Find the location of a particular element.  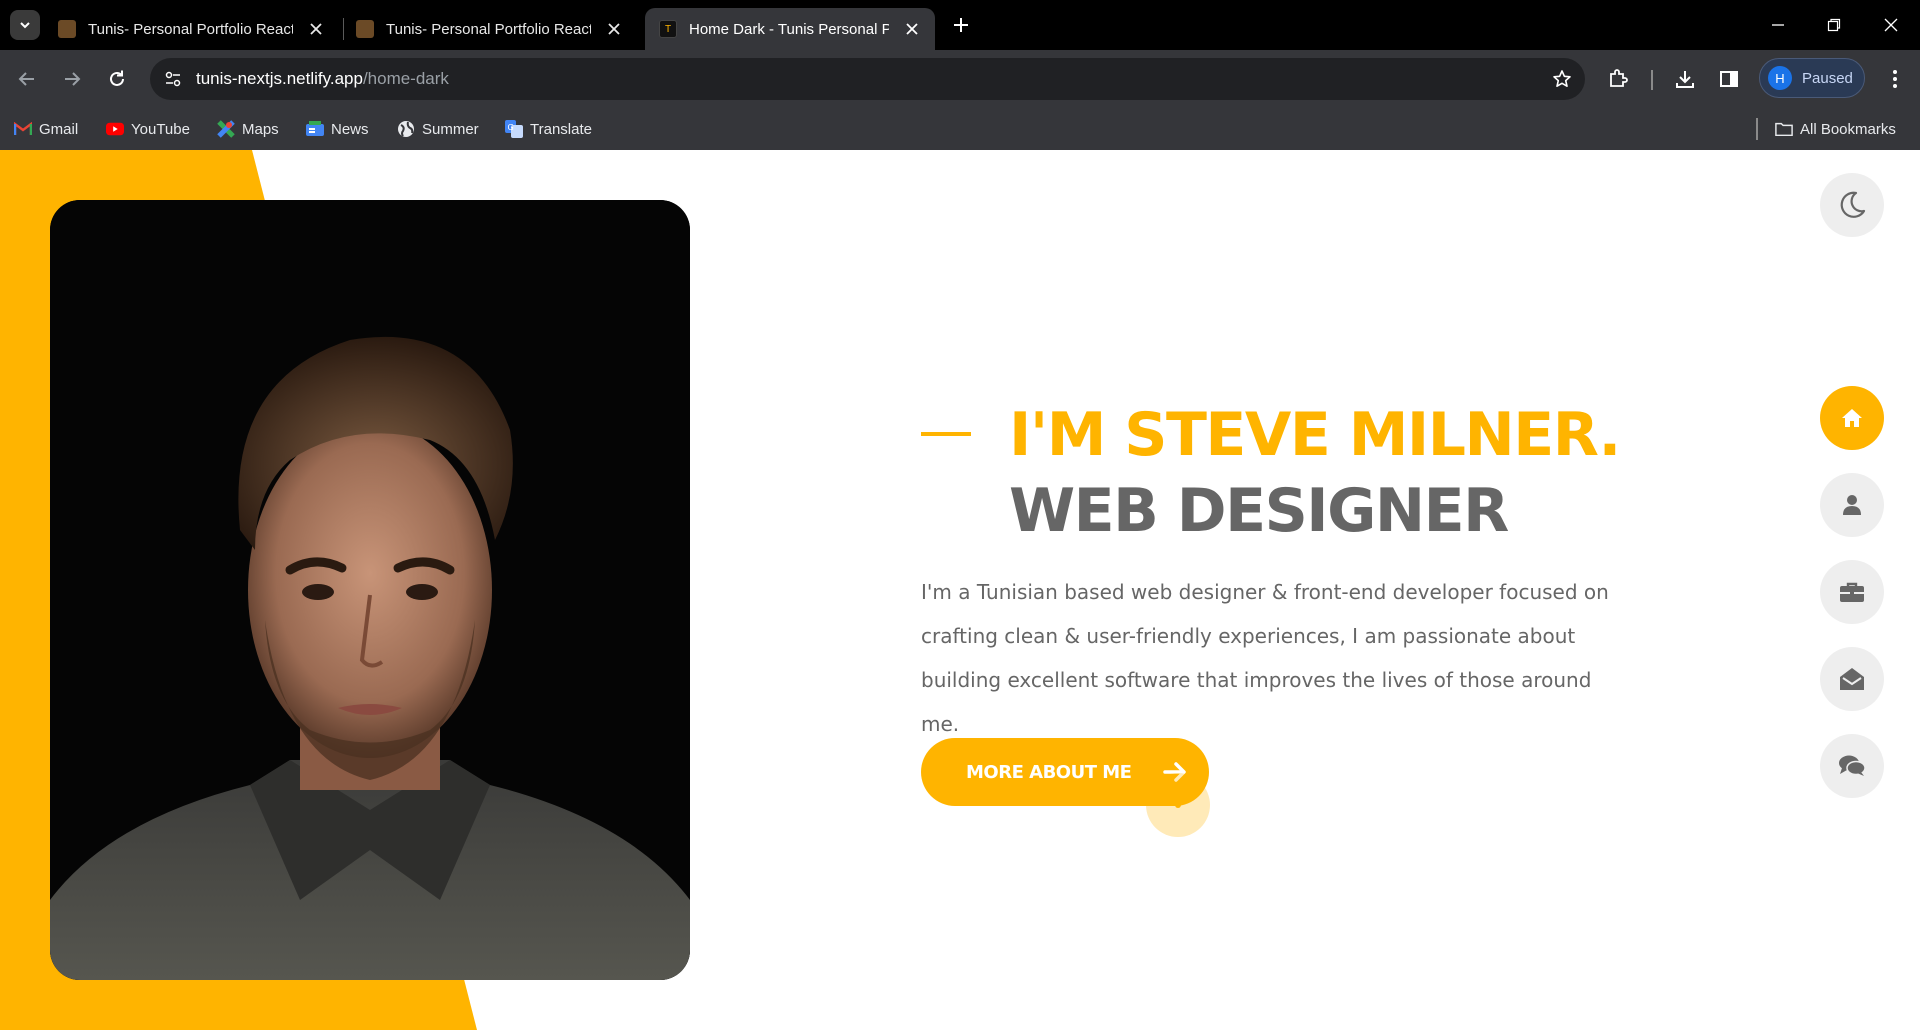

bookmark-maps: Maps is located at coordinates (248, 129).